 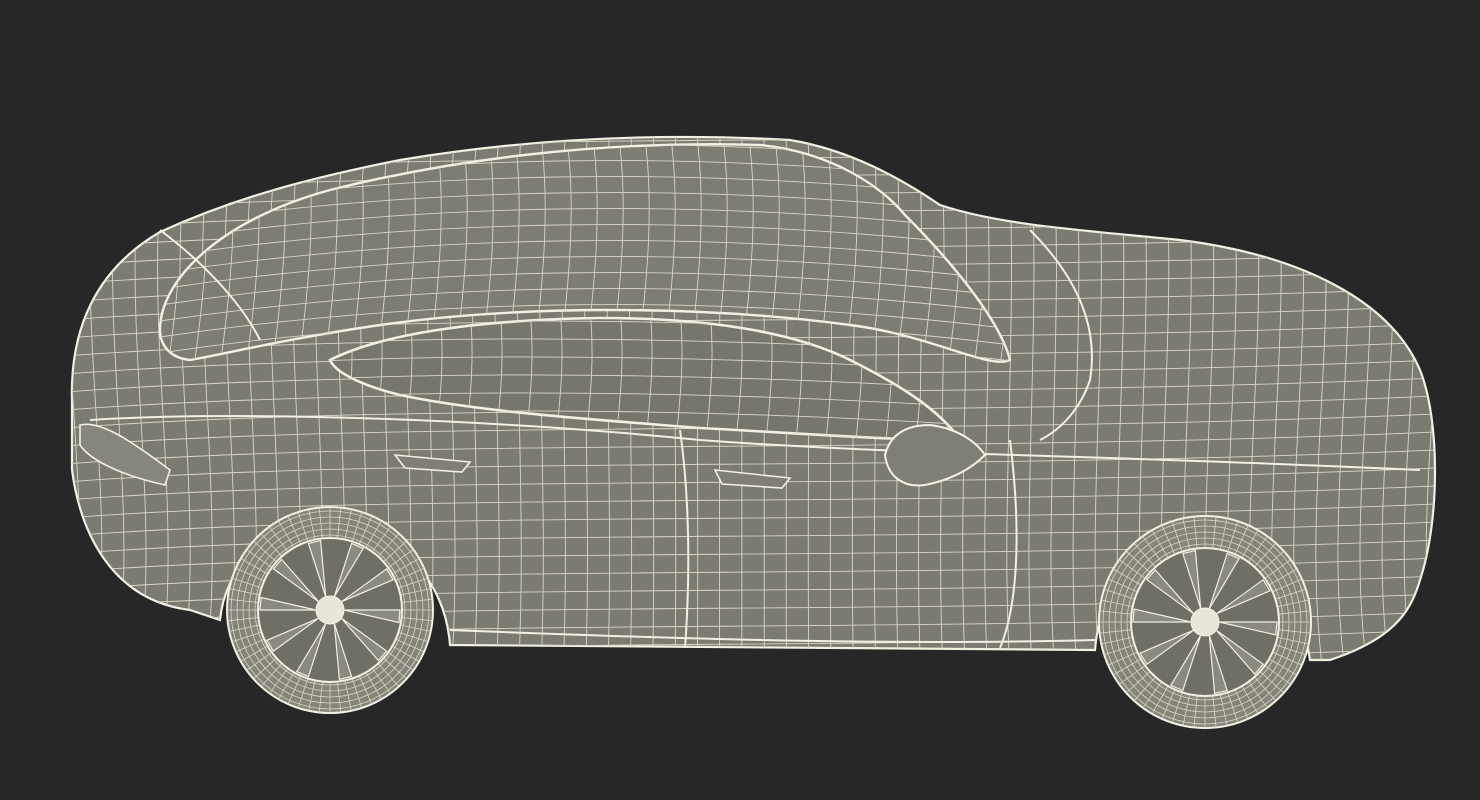 What do you see at coordinates (1205, 622) in the screenshot?
I see `wheel-front` at bounding box center [1205, 622].